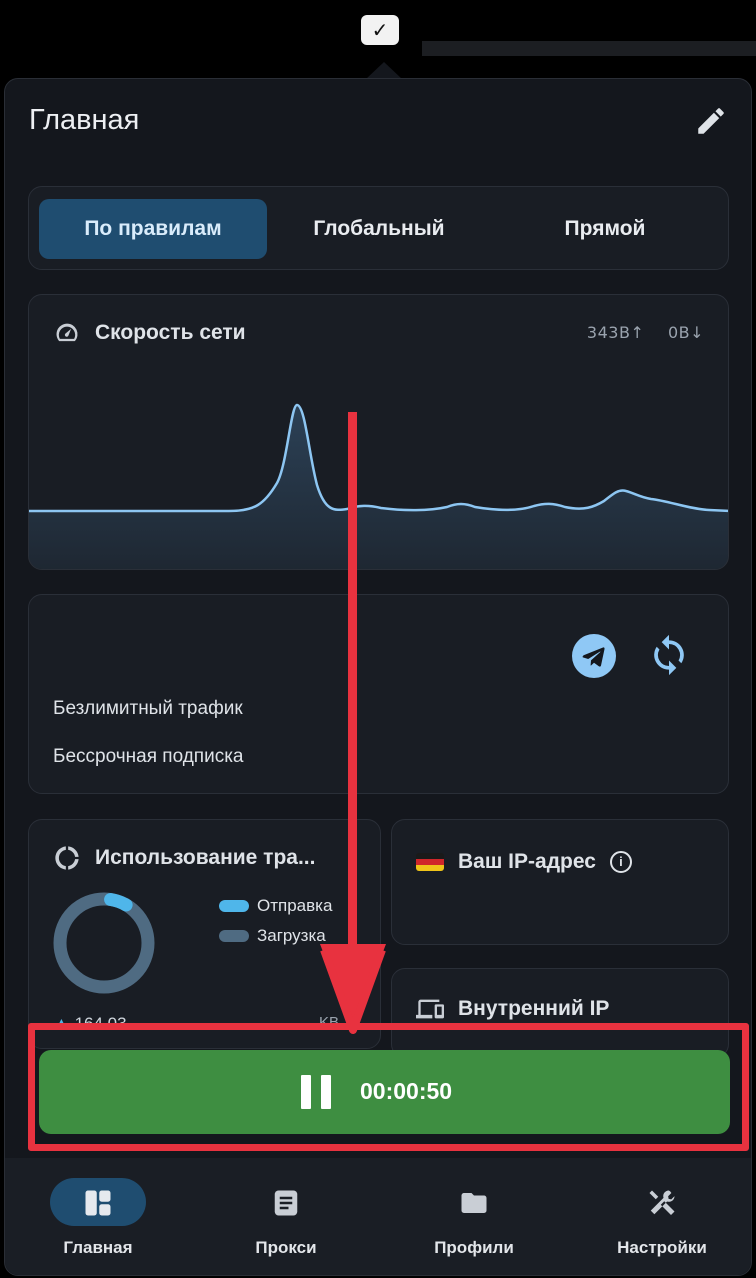 The image size is (756, 1278). Describe the element at coordinates (378, 694) in the screenshot. I see `subscription-card: Безлимитный трафик Бессрочная подписка` at that location.